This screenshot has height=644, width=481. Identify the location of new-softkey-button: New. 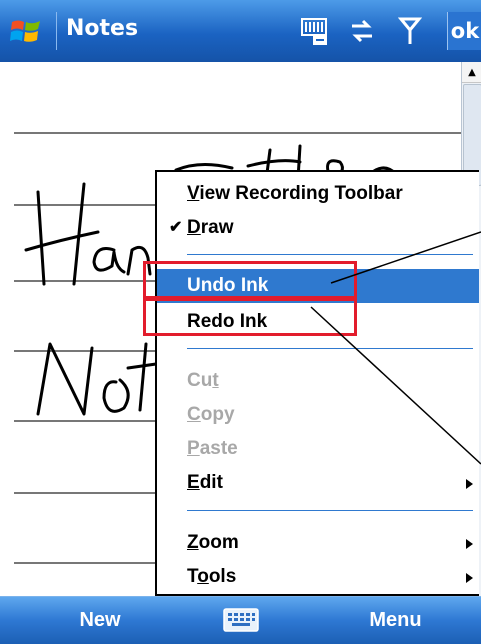
(100, 620).